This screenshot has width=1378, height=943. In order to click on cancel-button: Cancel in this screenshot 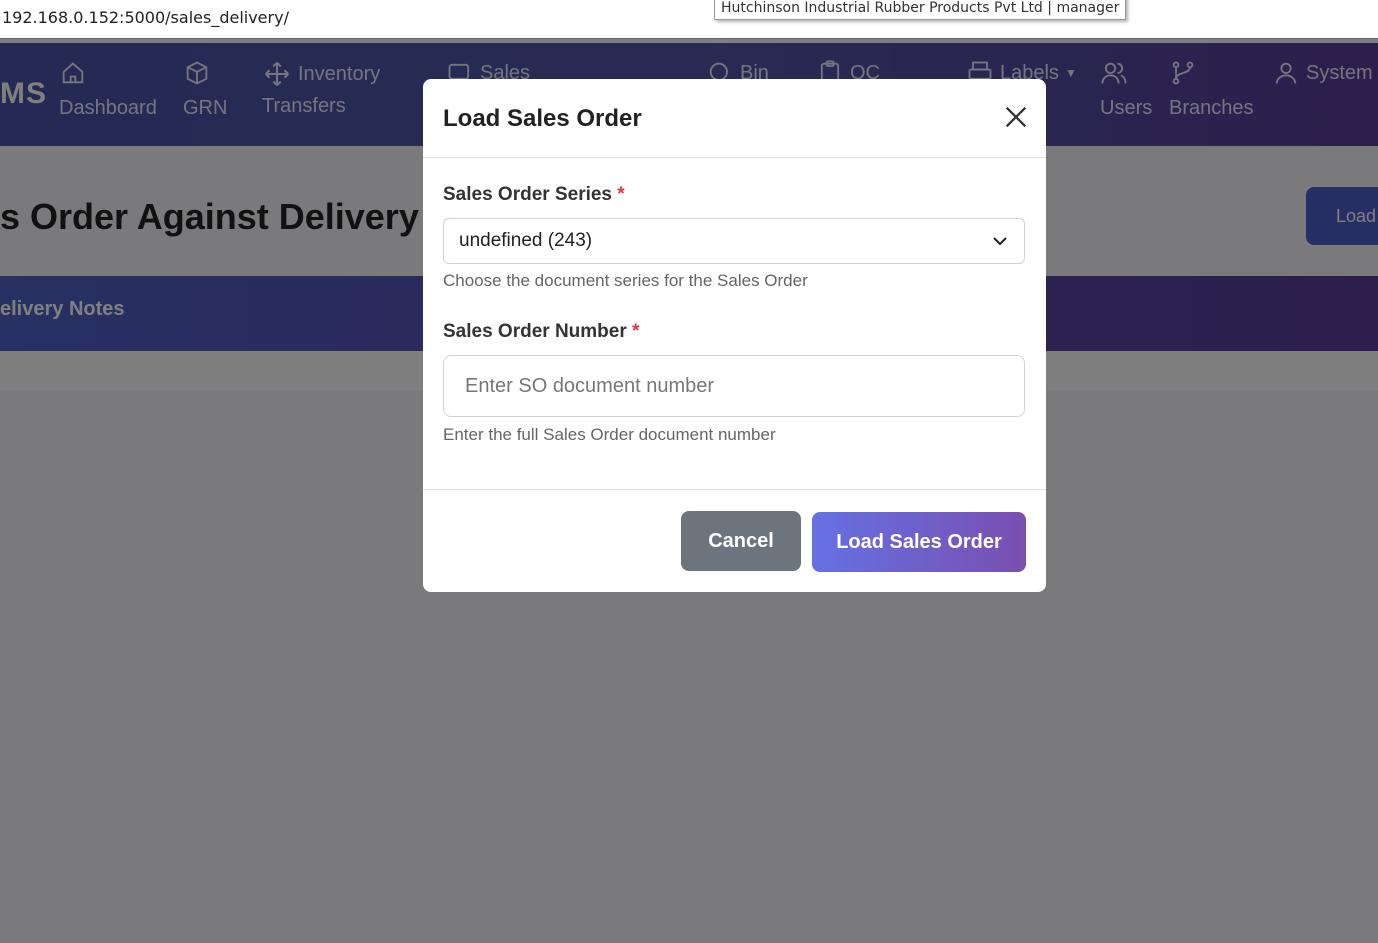, I will do `click(741, 541)`.